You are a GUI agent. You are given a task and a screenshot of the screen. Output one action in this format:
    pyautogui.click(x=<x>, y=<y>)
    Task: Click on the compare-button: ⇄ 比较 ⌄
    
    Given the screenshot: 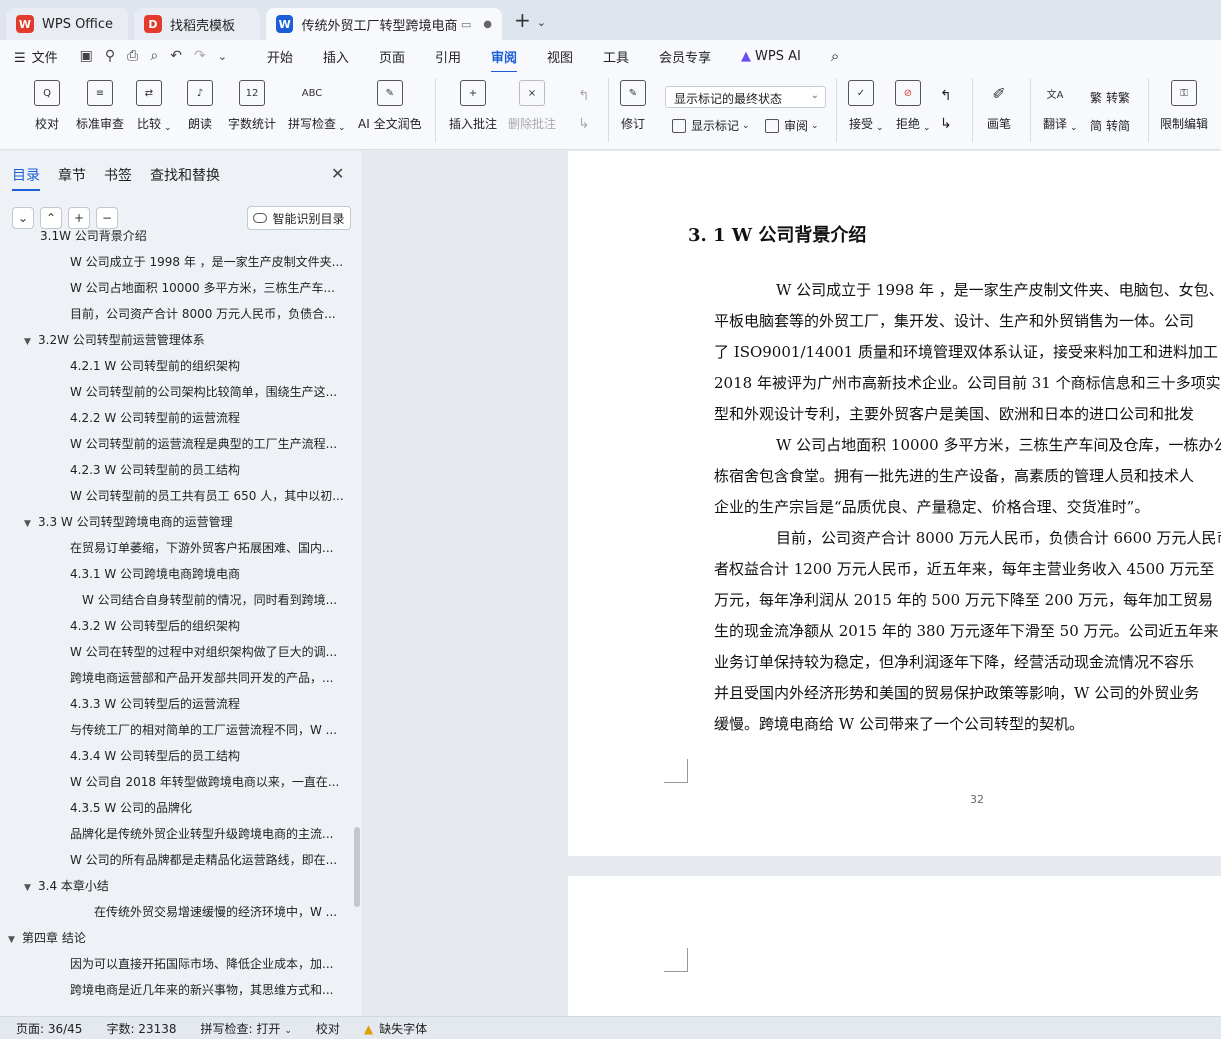 What is the action you would take?
    pyautogui.click(x=154, y=106)
    